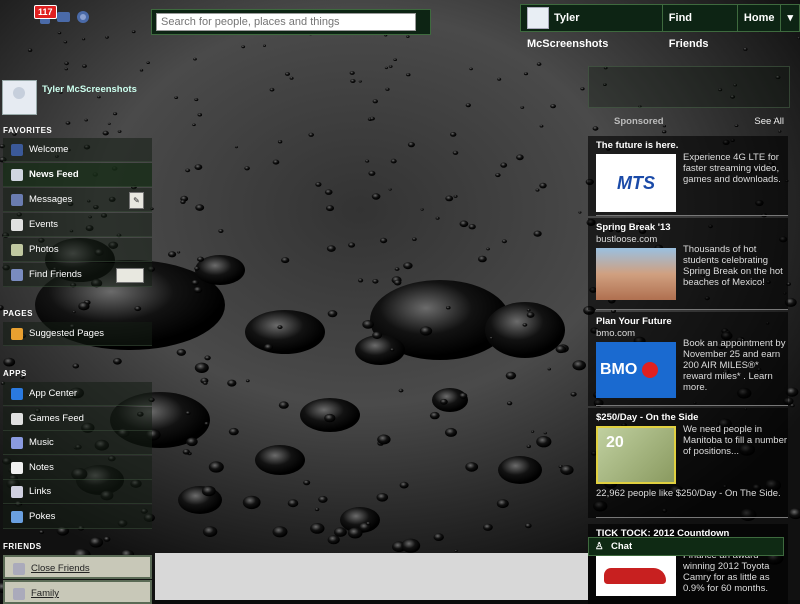 The image size is (800, 604). Describe the element at coordinates (633, 227) in the screenshot. I see `ad-title: Spring Break '13` at that location.